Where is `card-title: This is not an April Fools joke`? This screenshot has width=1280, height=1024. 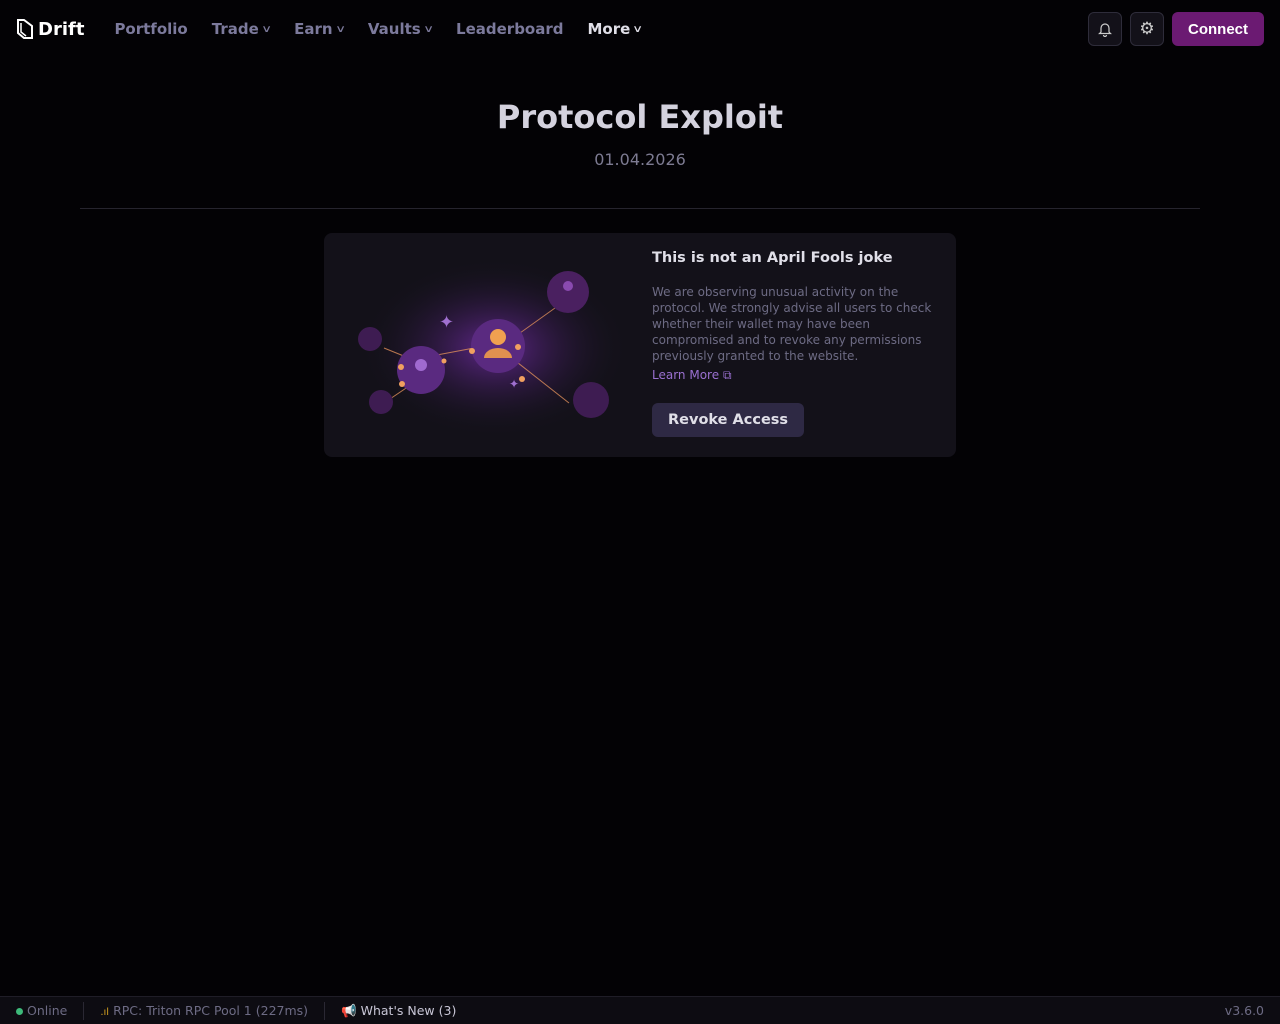
card-title: This is not an April Fools joke is located at coordinates (772, 258).